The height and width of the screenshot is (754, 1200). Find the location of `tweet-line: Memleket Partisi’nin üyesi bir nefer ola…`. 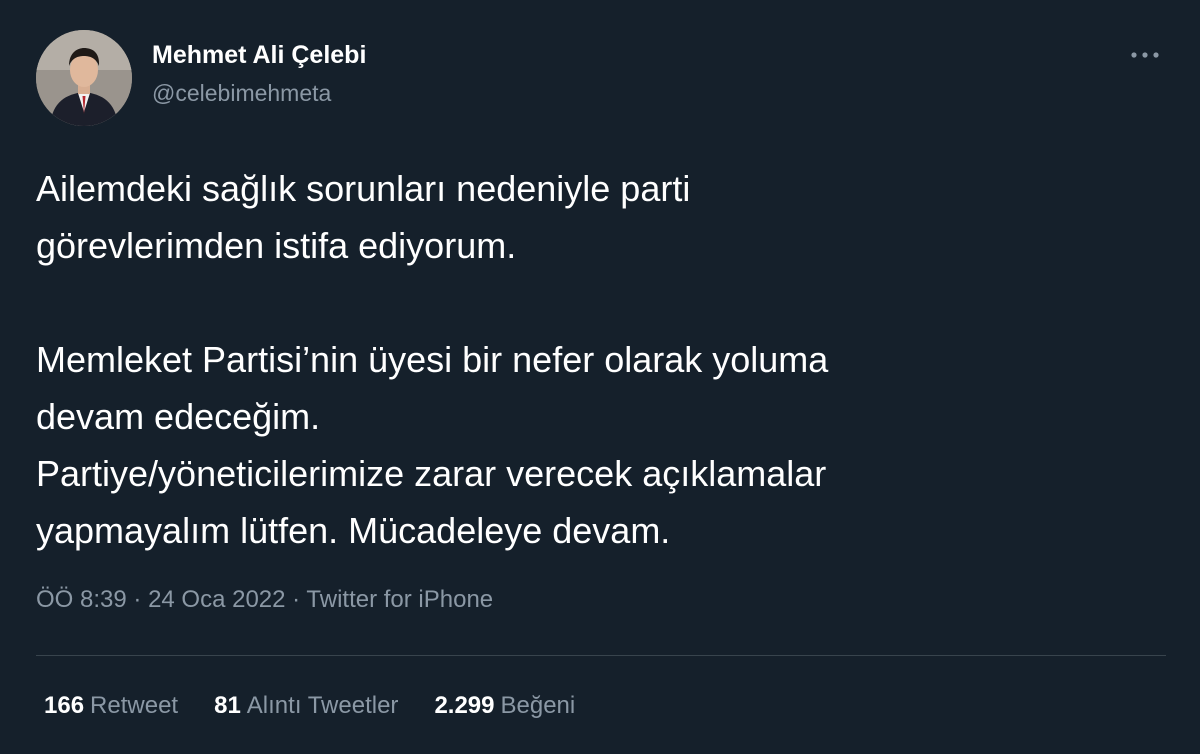

tweet-line: Memleket Partisi’nin üyesi bir nefer ola… is located at coordinates (432, 359).